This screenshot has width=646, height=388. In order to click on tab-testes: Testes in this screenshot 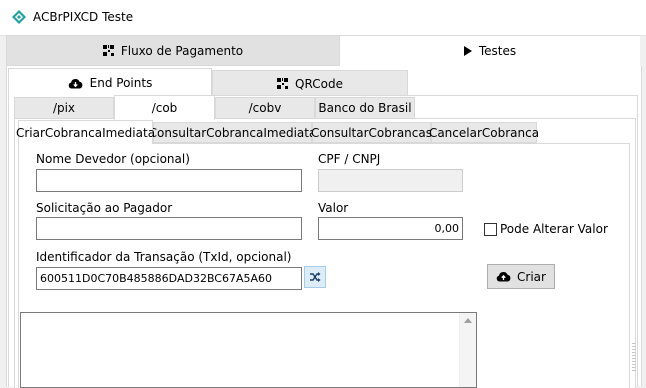, I will do `click(490, 50)`.